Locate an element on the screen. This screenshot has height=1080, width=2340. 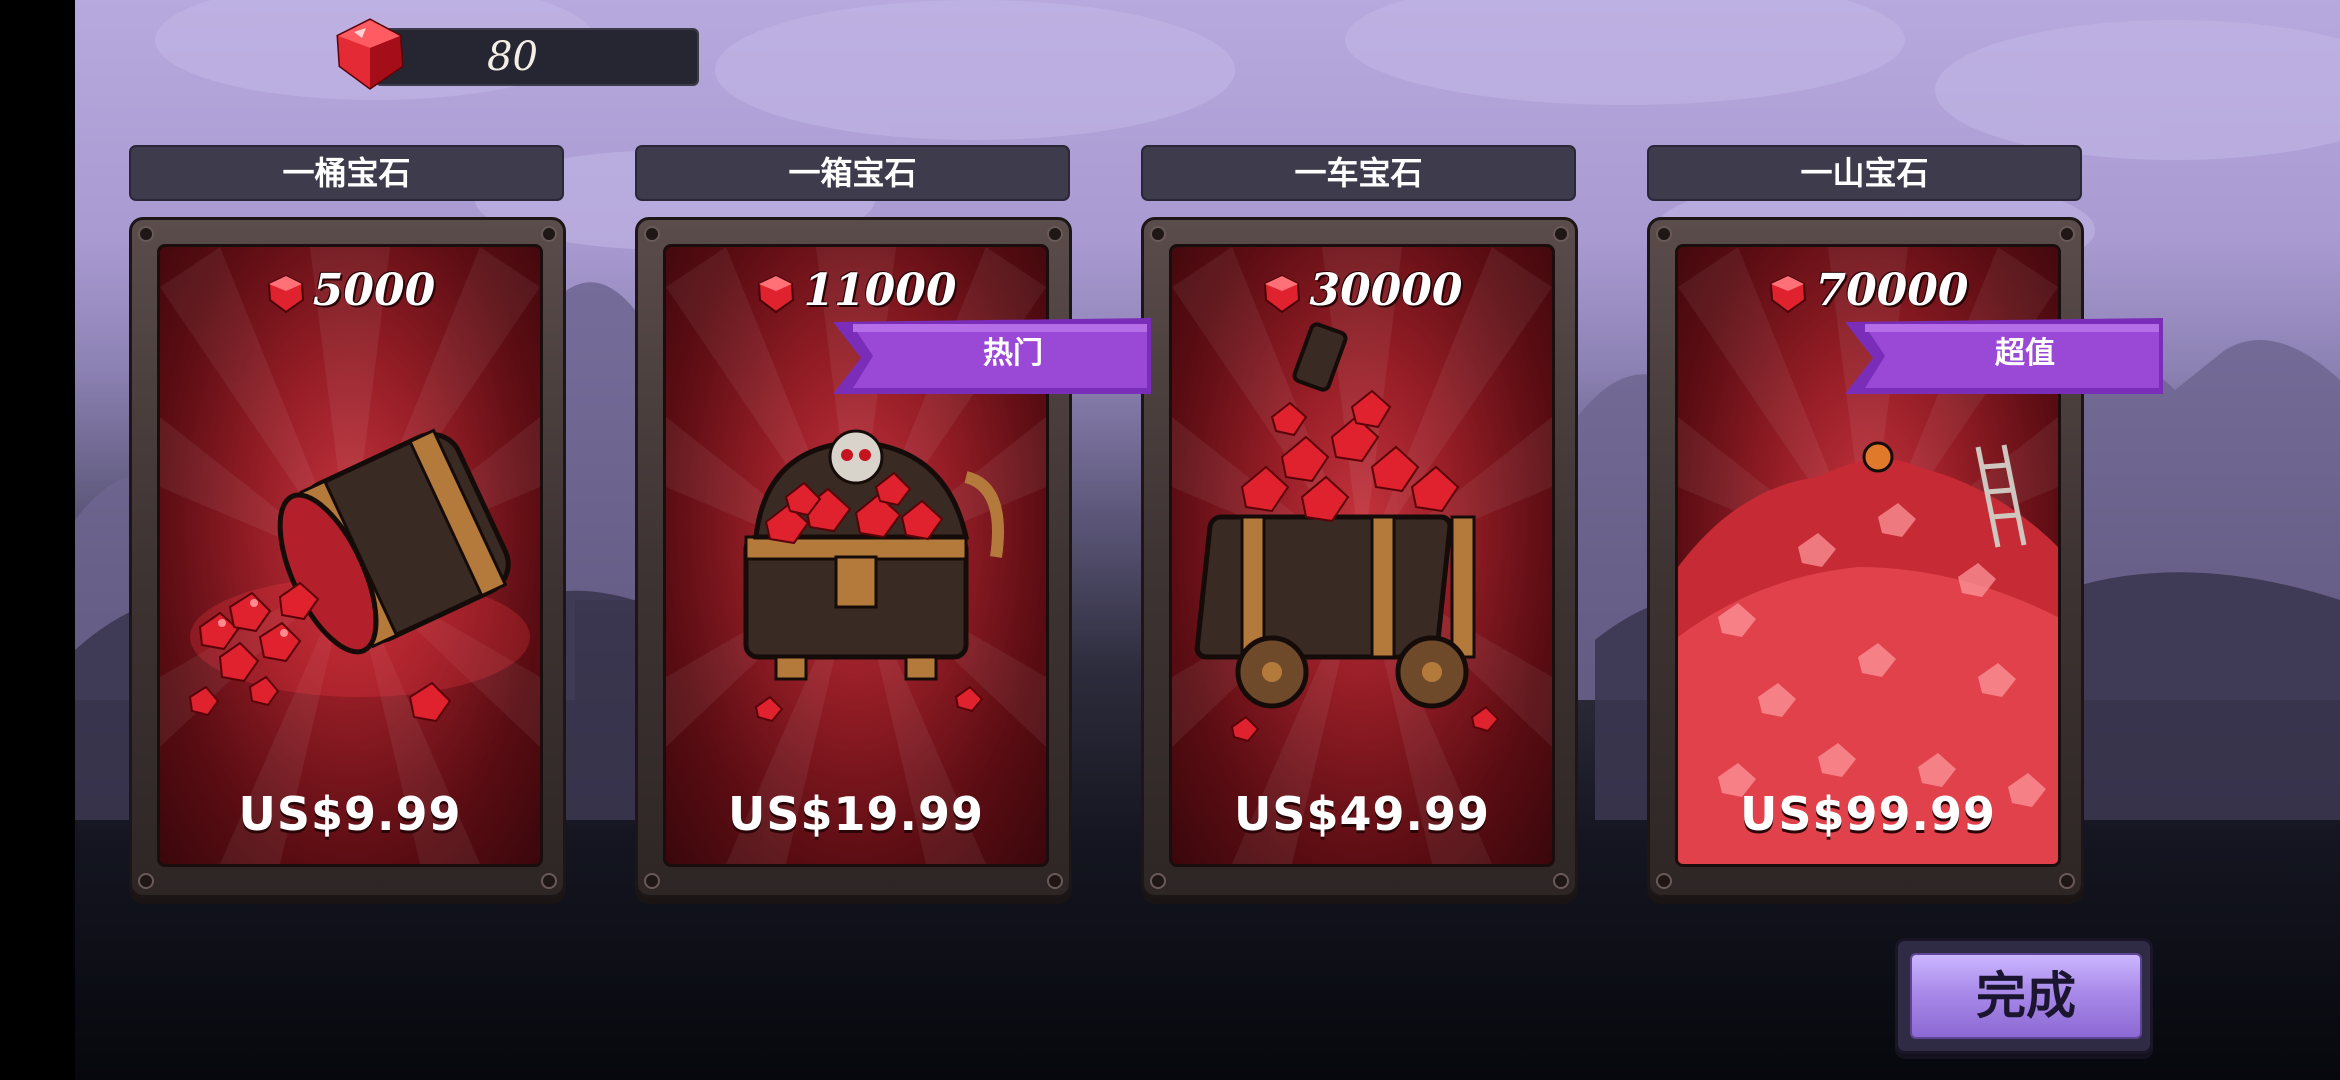
gem-amount: 5000 is located at coordinates (350, 290).